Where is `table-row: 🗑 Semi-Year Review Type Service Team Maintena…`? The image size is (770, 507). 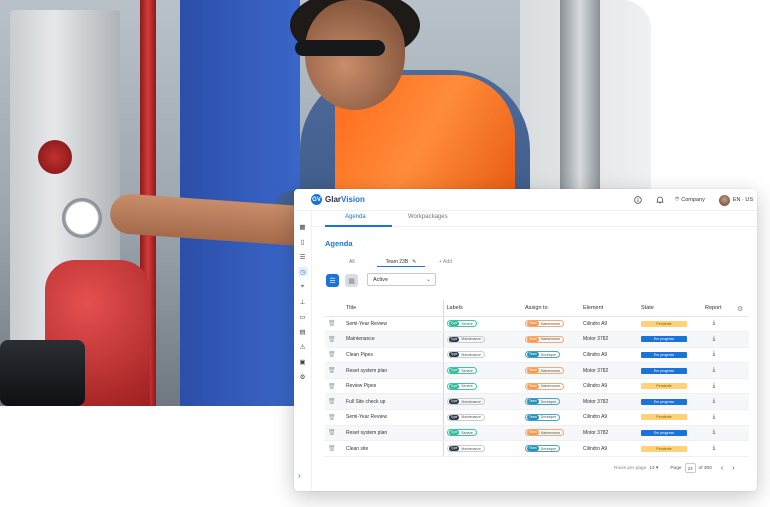
table-row: 🗑 Semi-Year Review Type Service Team Maintena… is located at coordinates (537, 324).